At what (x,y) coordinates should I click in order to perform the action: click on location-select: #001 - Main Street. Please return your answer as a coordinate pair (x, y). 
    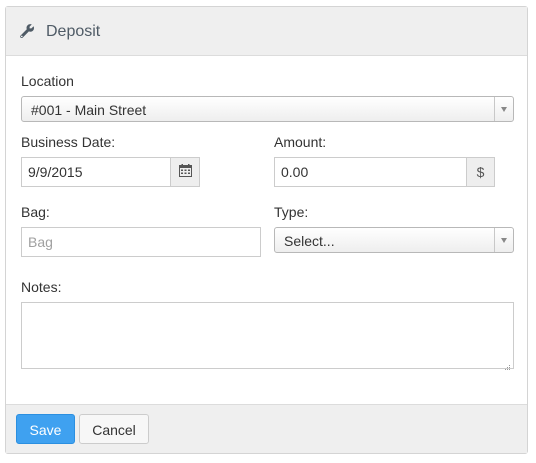
    Looking at the image, I should click on (267, 109).